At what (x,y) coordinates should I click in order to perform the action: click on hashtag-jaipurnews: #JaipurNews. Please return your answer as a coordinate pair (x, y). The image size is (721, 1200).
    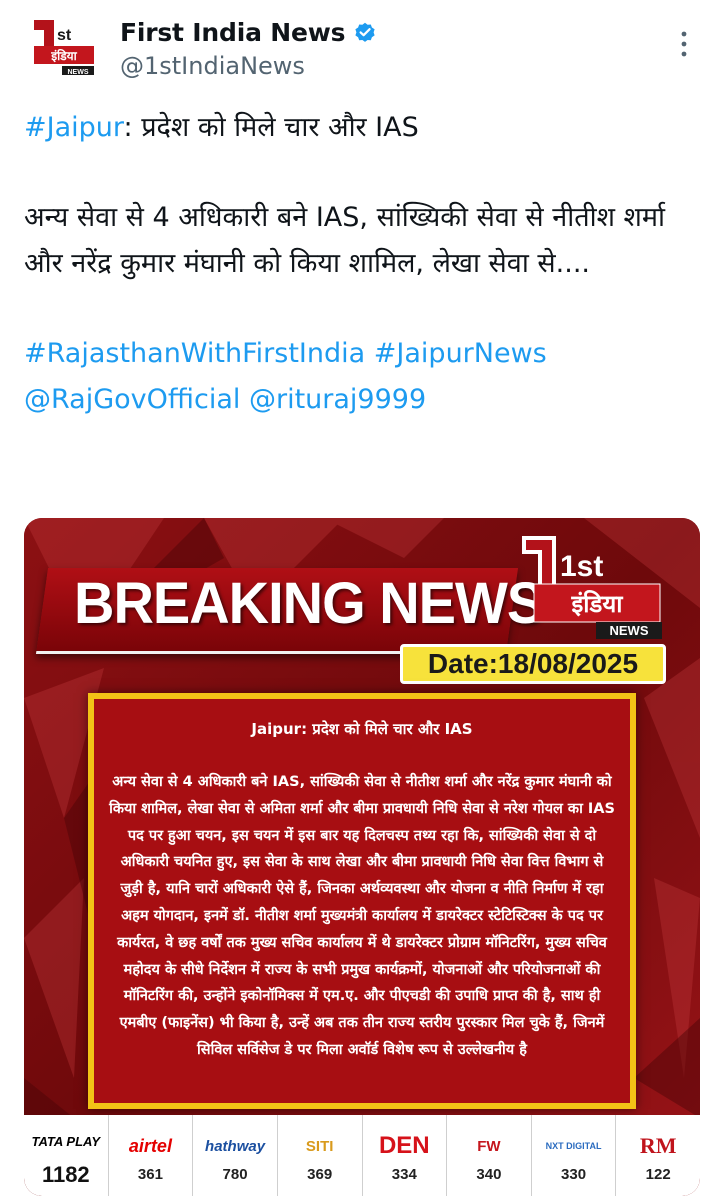
    Looking at the image, I should click on (460, 353).